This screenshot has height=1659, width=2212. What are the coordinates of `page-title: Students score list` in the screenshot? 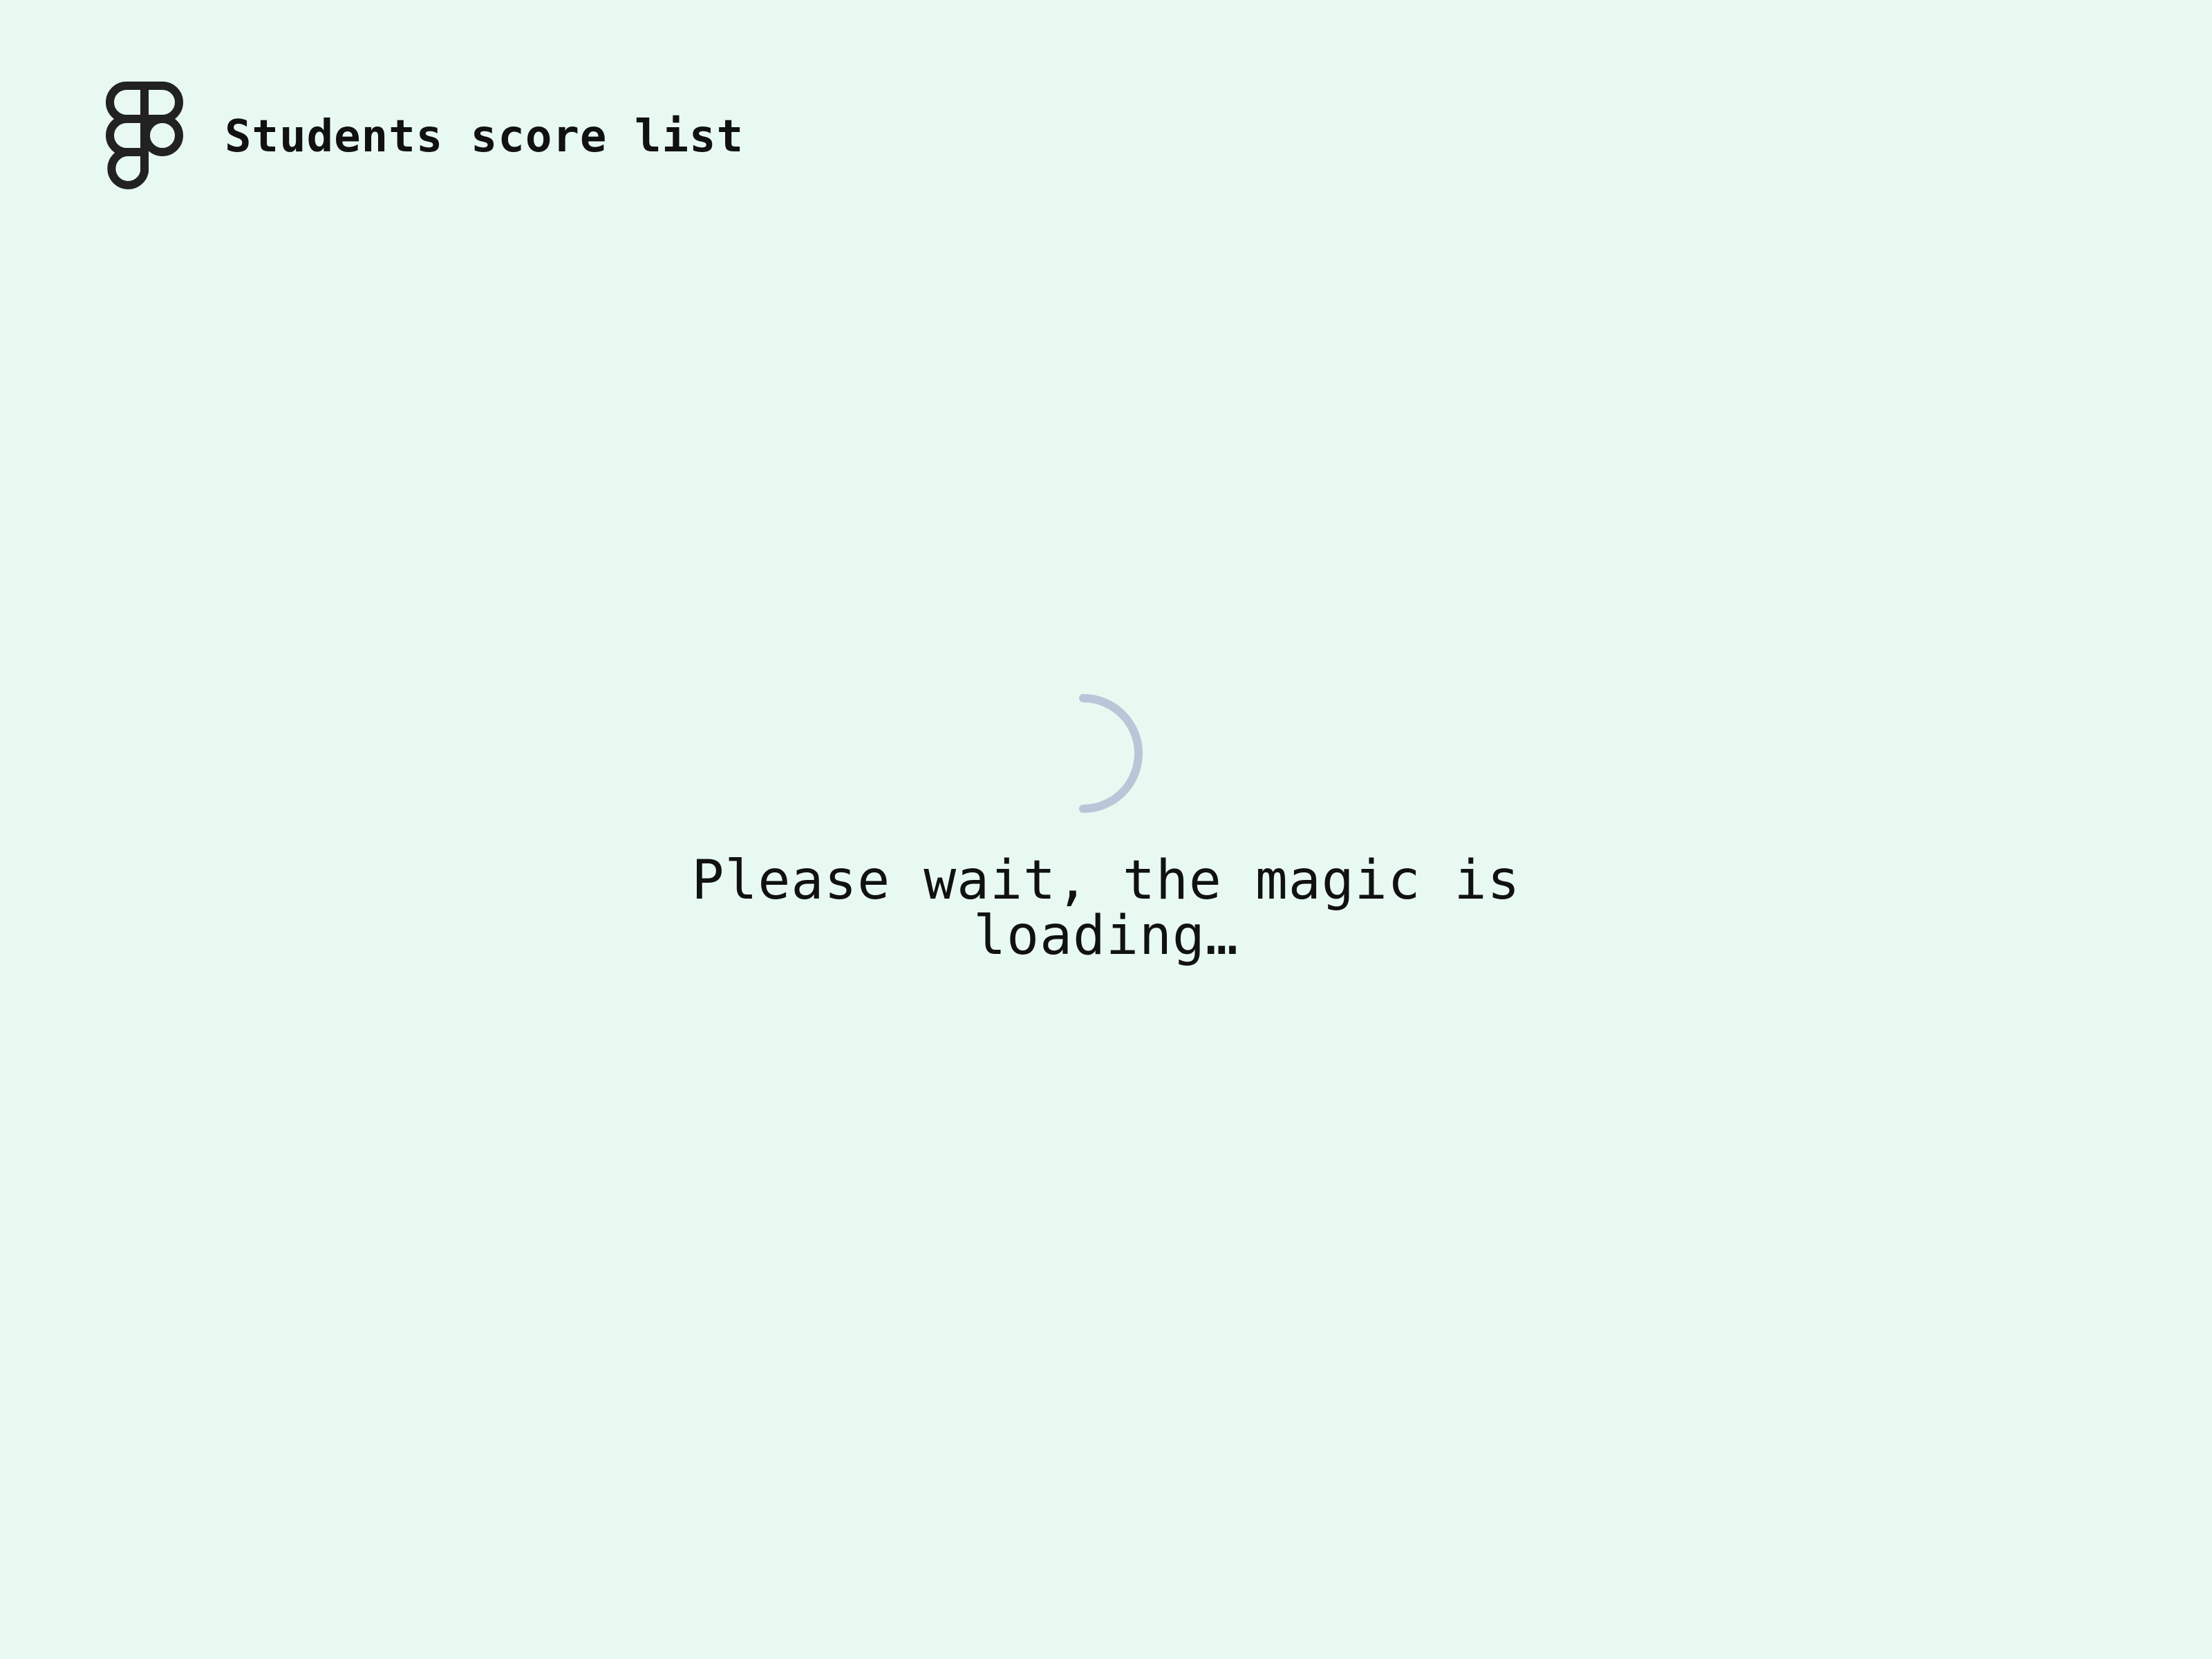 It's located at (484, 136).